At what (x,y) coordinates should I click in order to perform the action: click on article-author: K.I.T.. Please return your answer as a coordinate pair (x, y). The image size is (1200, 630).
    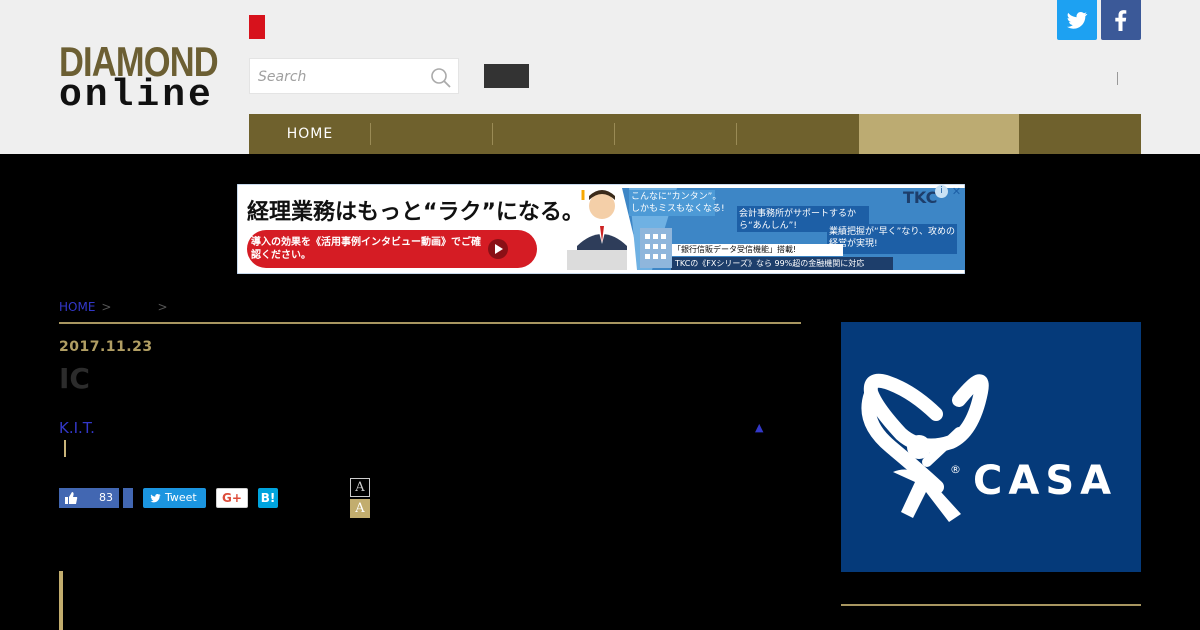
    Looking at the image, I should click on (77, 428).